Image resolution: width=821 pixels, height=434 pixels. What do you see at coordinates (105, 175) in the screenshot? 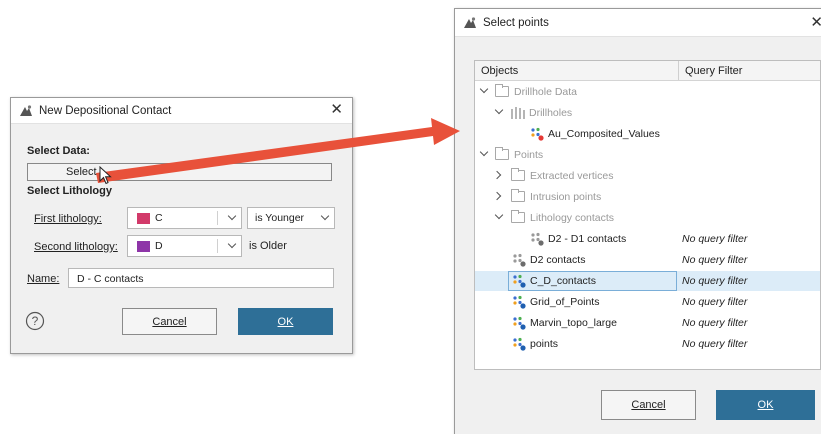
I see `mouse-cursor-icon` at bounding box center [105, 175].